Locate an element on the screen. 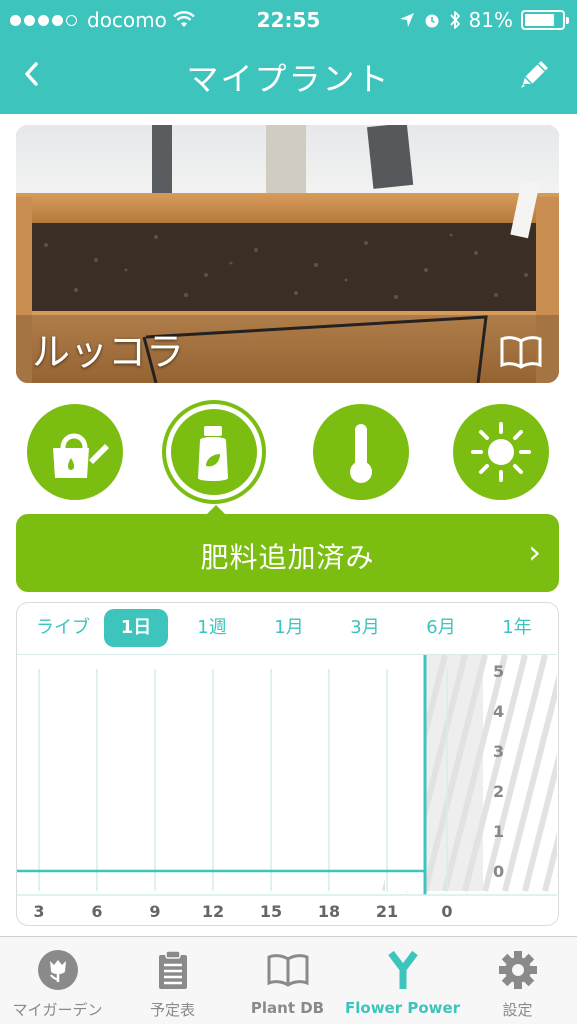  y-tick-label: 3 is located at coordinates (498, 751).